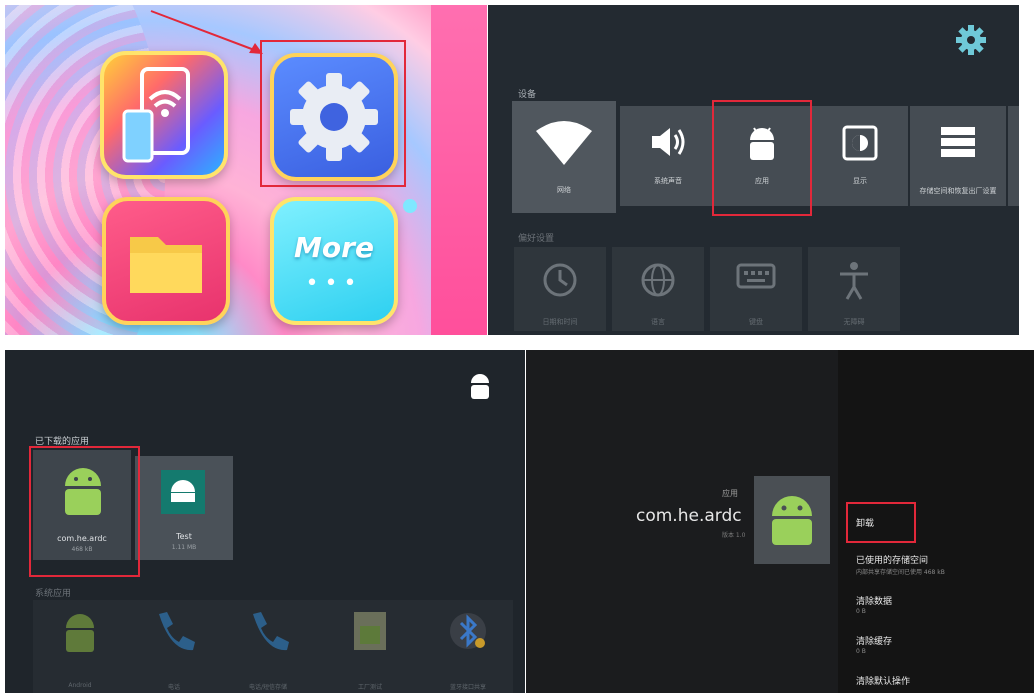 This screenshot has width=1034, height=693. What do you see at coordinates (854, 281) in the screenshot?
I see `accessibility-icon` at bounding box center [854, 281].